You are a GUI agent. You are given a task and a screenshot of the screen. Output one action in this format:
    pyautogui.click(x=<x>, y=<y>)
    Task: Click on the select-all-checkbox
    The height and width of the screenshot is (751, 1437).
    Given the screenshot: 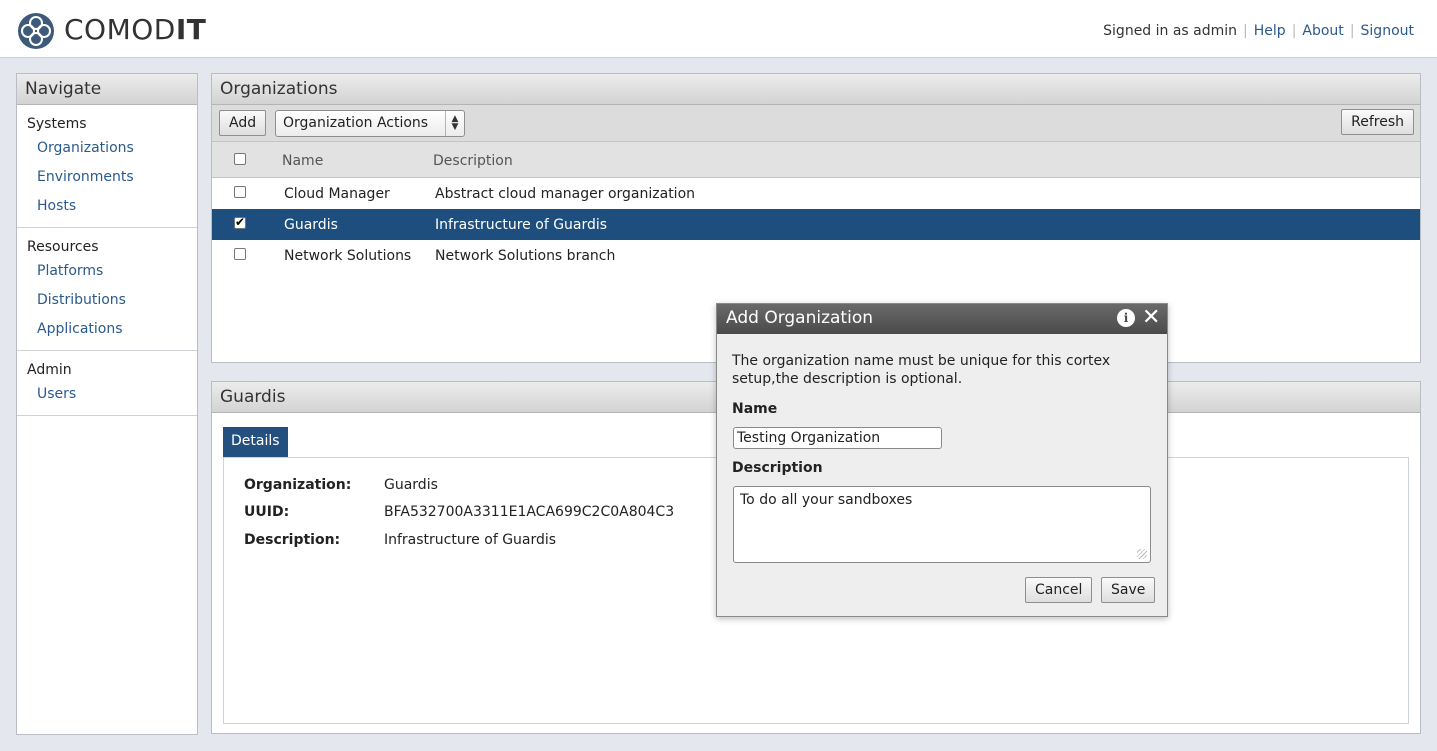 What is the action you would take?
    pyautogui.click(x=240, y=159)
    